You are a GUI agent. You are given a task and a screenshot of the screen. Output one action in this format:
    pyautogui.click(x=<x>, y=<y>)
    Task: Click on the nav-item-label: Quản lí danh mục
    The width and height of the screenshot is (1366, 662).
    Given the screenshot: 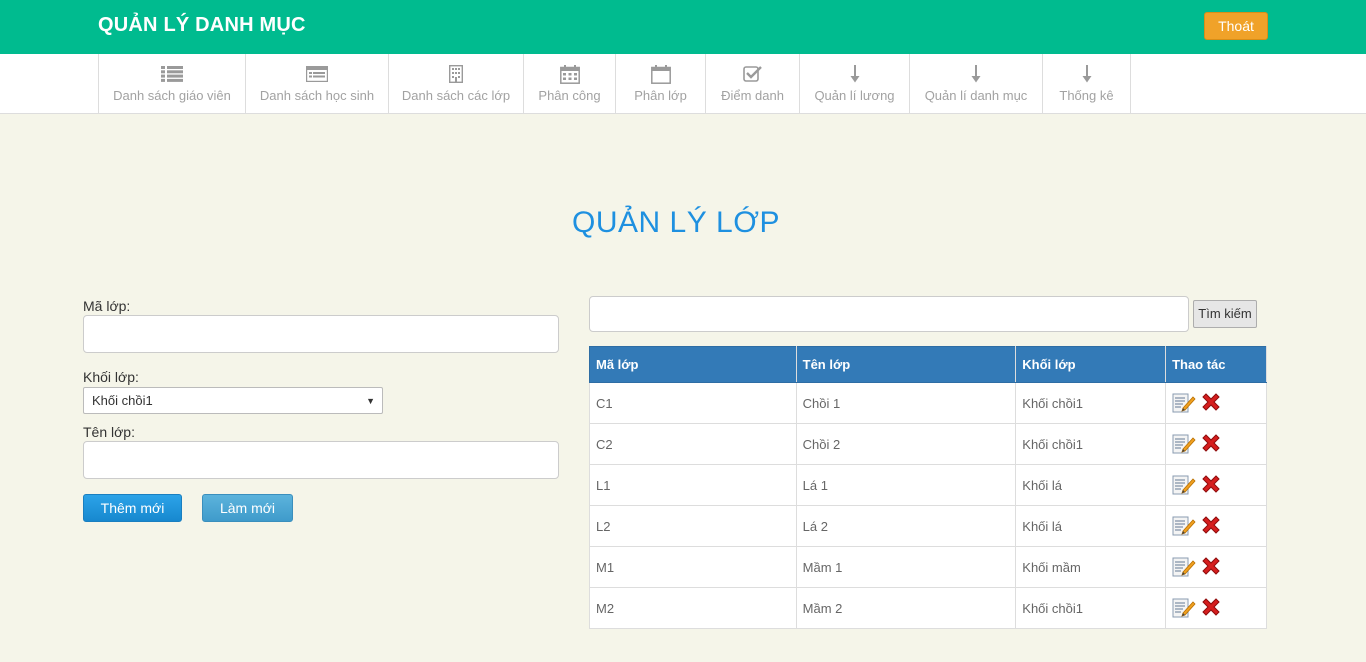 What is the action you would take?
    pyautogui.click(x=976, y=95)
    